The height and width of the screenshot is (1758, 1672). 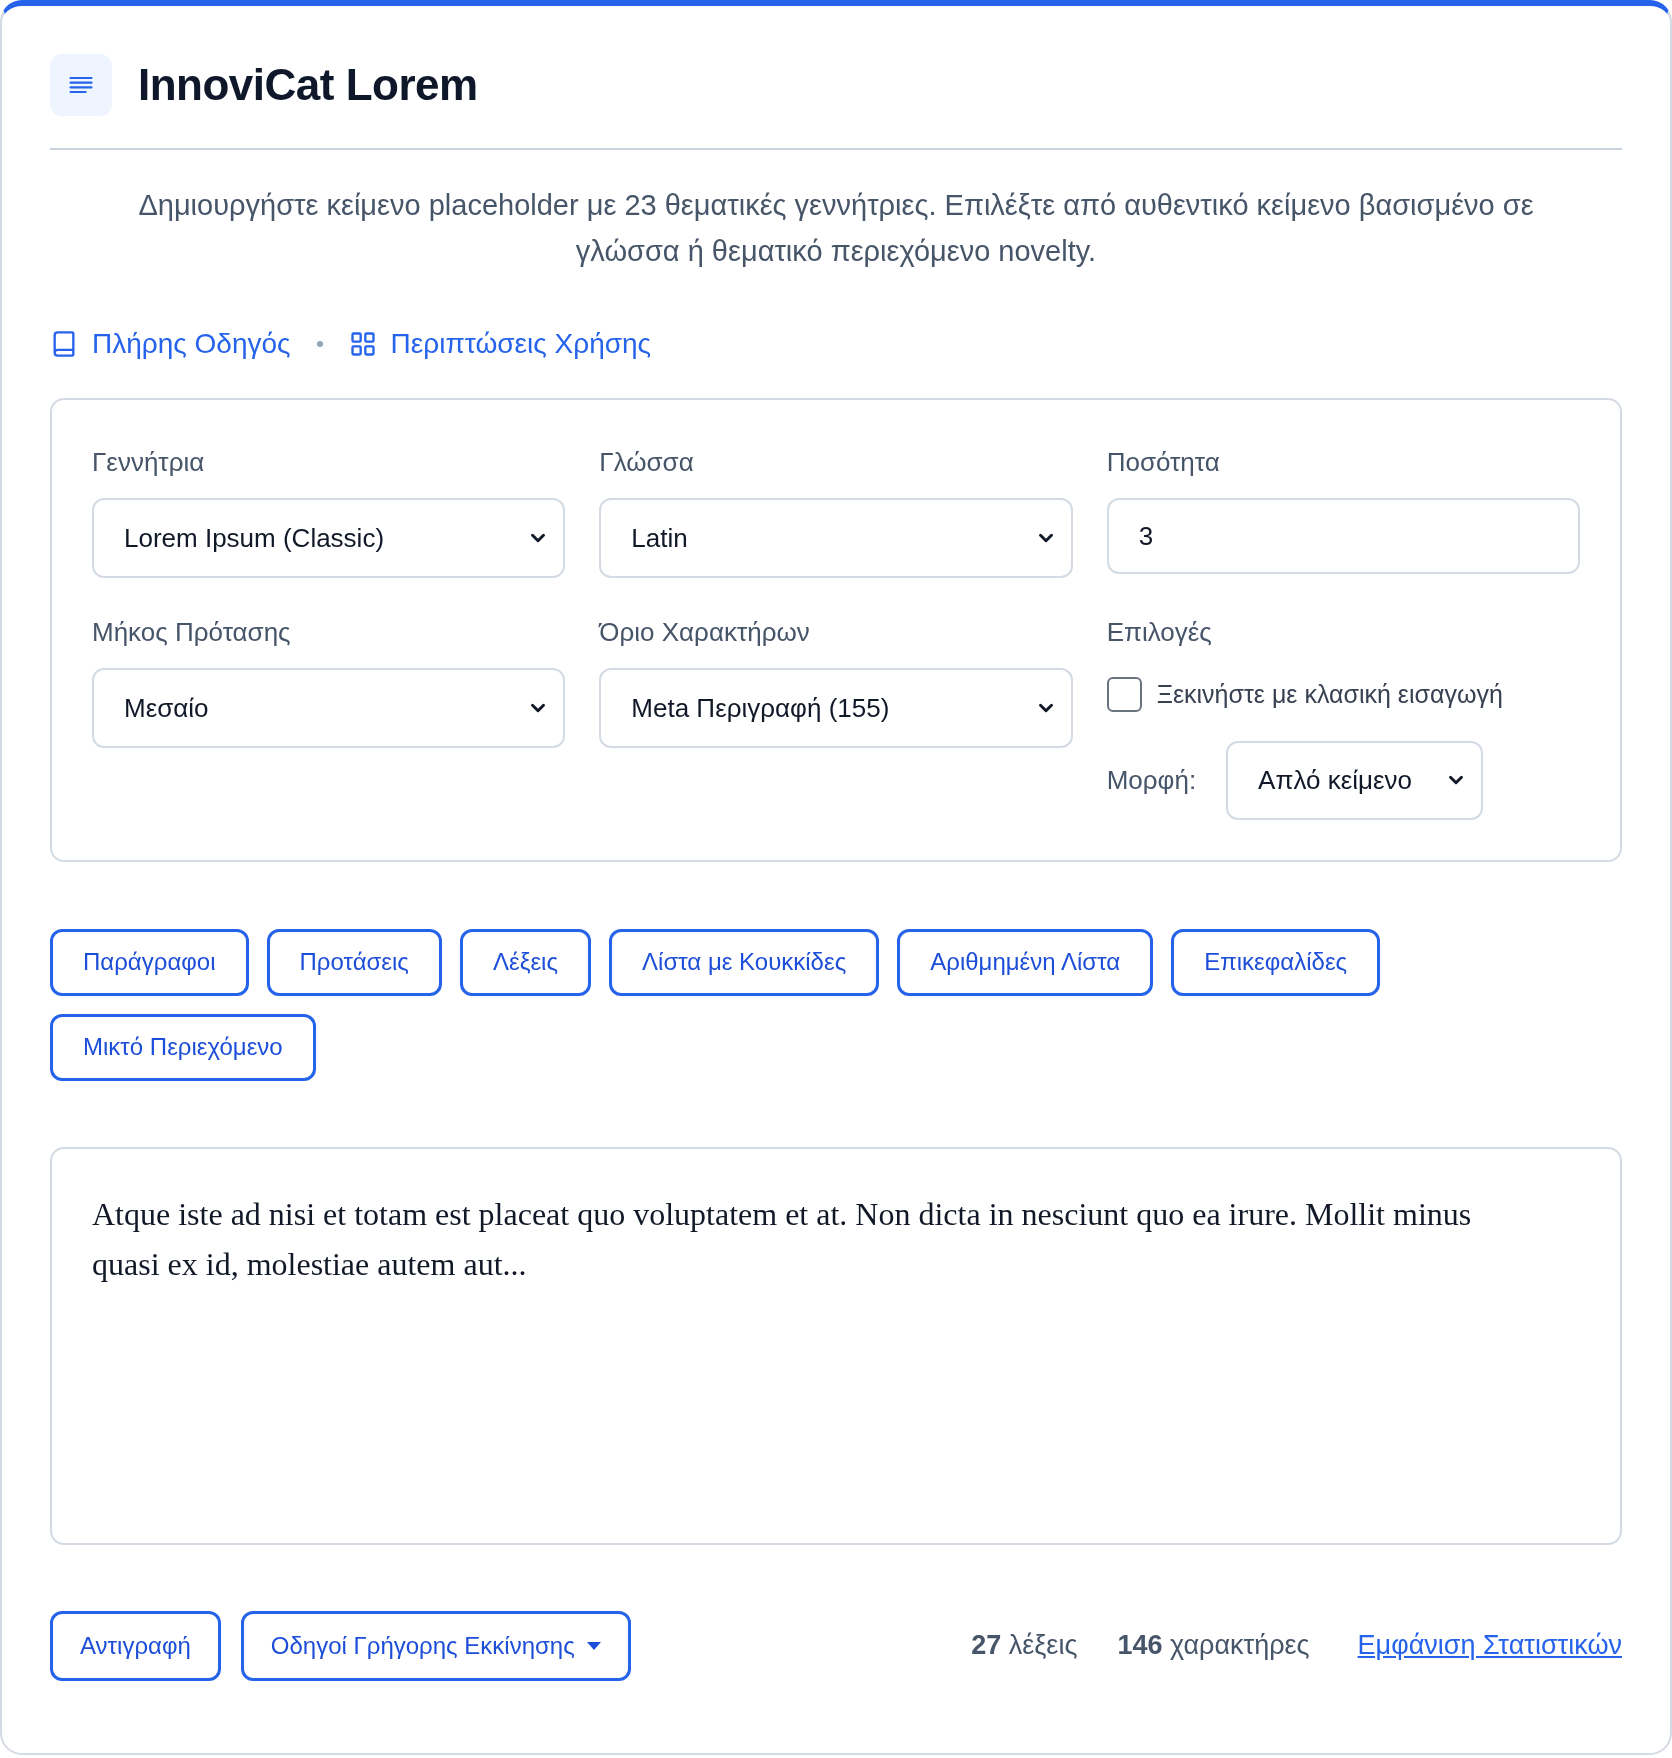 What do you see at coordinates (170, 344) in the screenshot?
I see `guide-link: Πλήρης Οδηγός` at bounding box center [170, 344].